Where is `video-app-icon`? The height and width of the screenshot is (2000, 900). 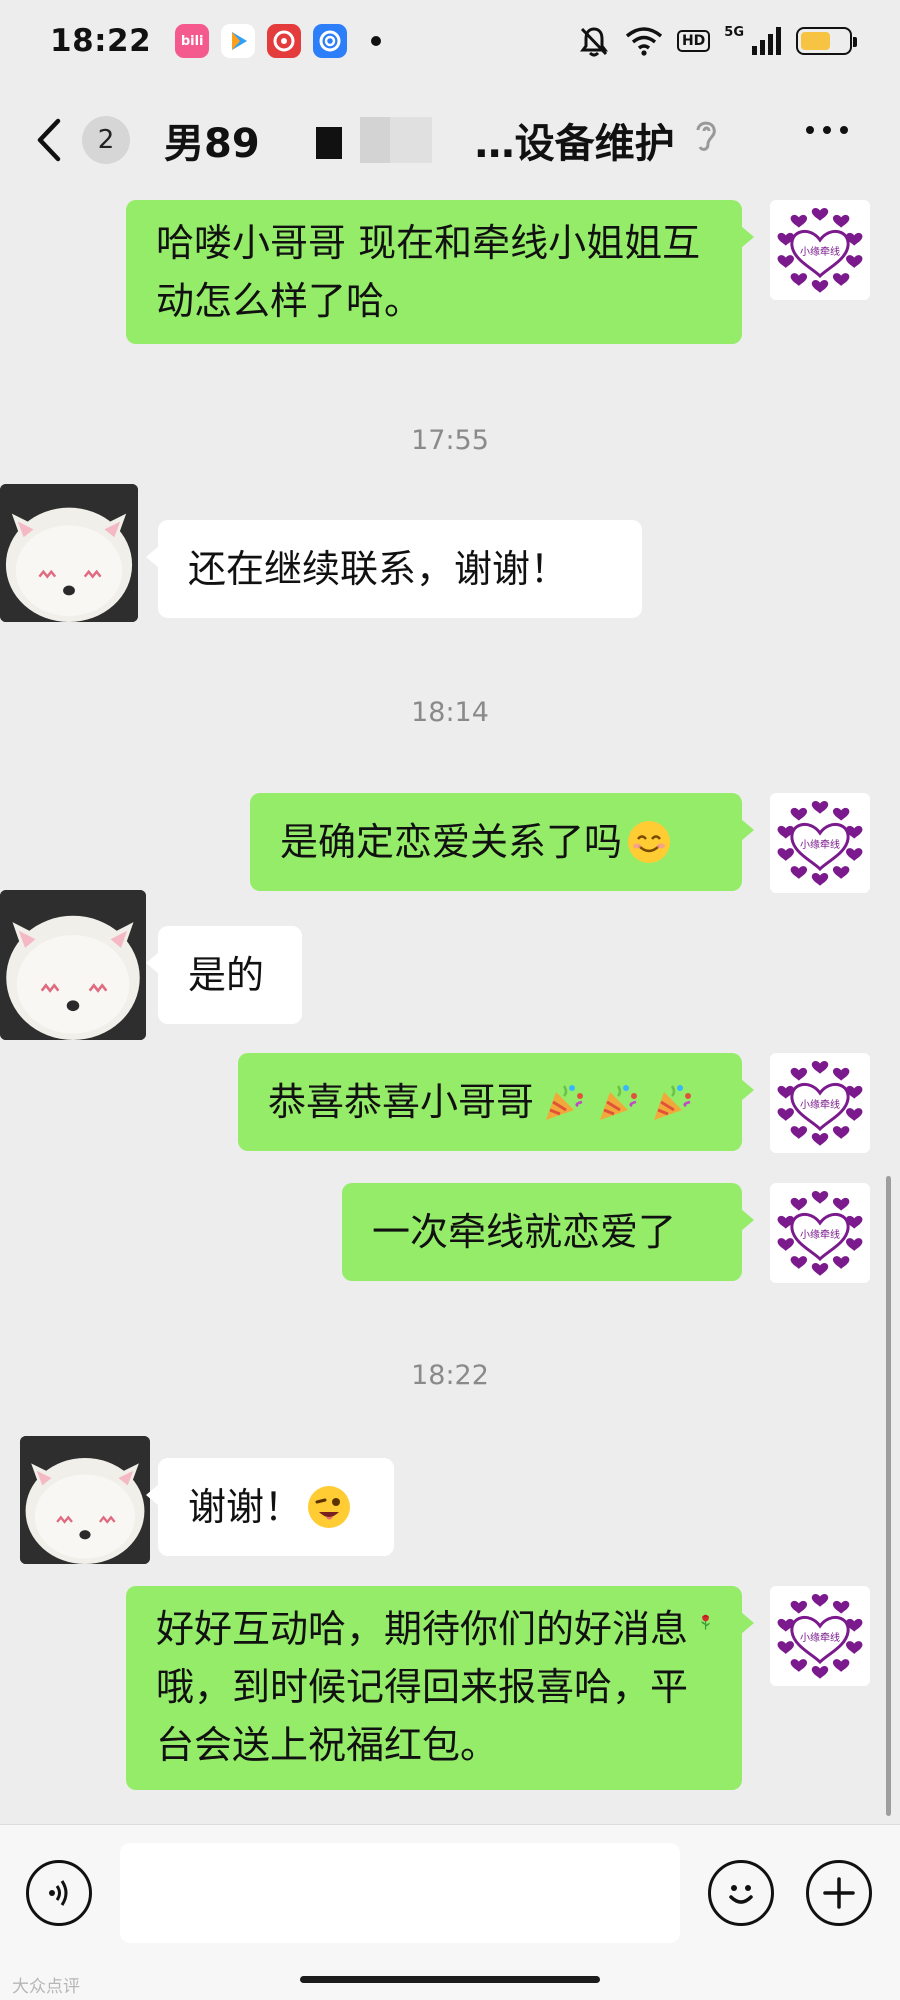
video-app-icon is located at coordinates (238, 41).